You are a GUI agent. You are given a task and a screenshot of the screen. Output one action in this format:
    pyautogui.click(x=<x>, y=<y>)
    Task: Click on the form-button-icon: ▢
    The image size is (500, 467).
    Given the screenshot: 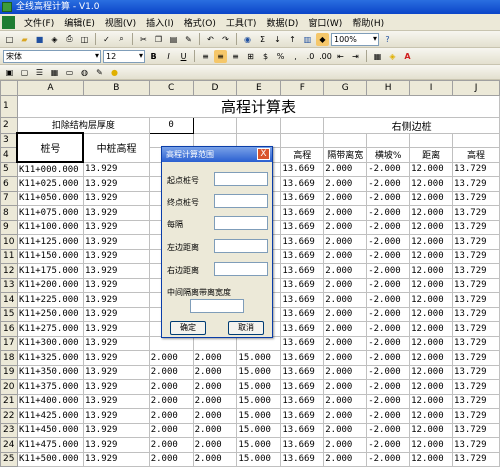 What is the action you would take?
    pyautogui.click(x=24, y=72)
    